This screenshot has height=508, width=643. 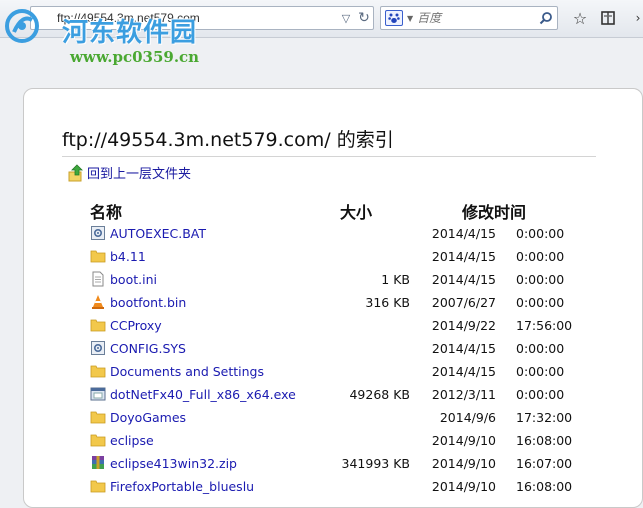 I want to click on search-bar: ▼, so click(x=469, y=18).